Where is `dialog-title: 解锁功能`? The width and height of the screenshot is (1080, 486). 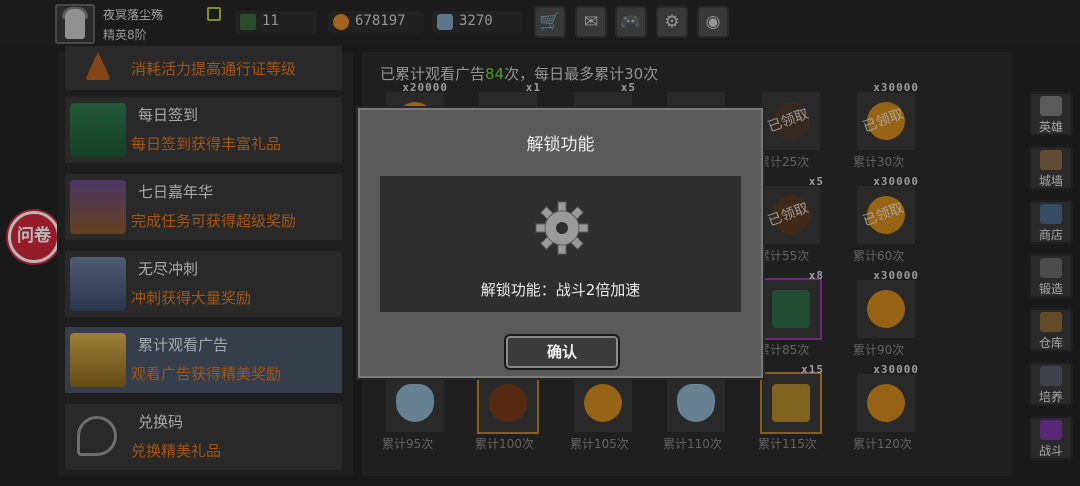 dialog-title: 解锁功能 is located at coordinates (560, 145).